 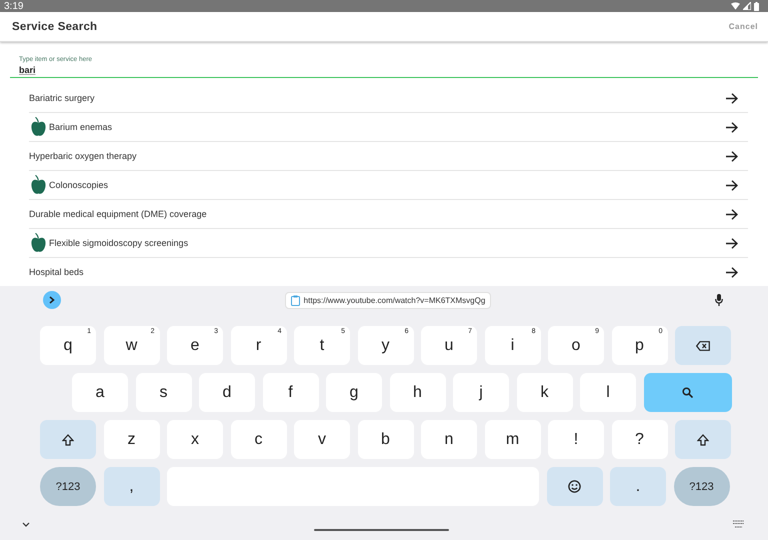 I want to click on key: a, so click(x=100, y=392).